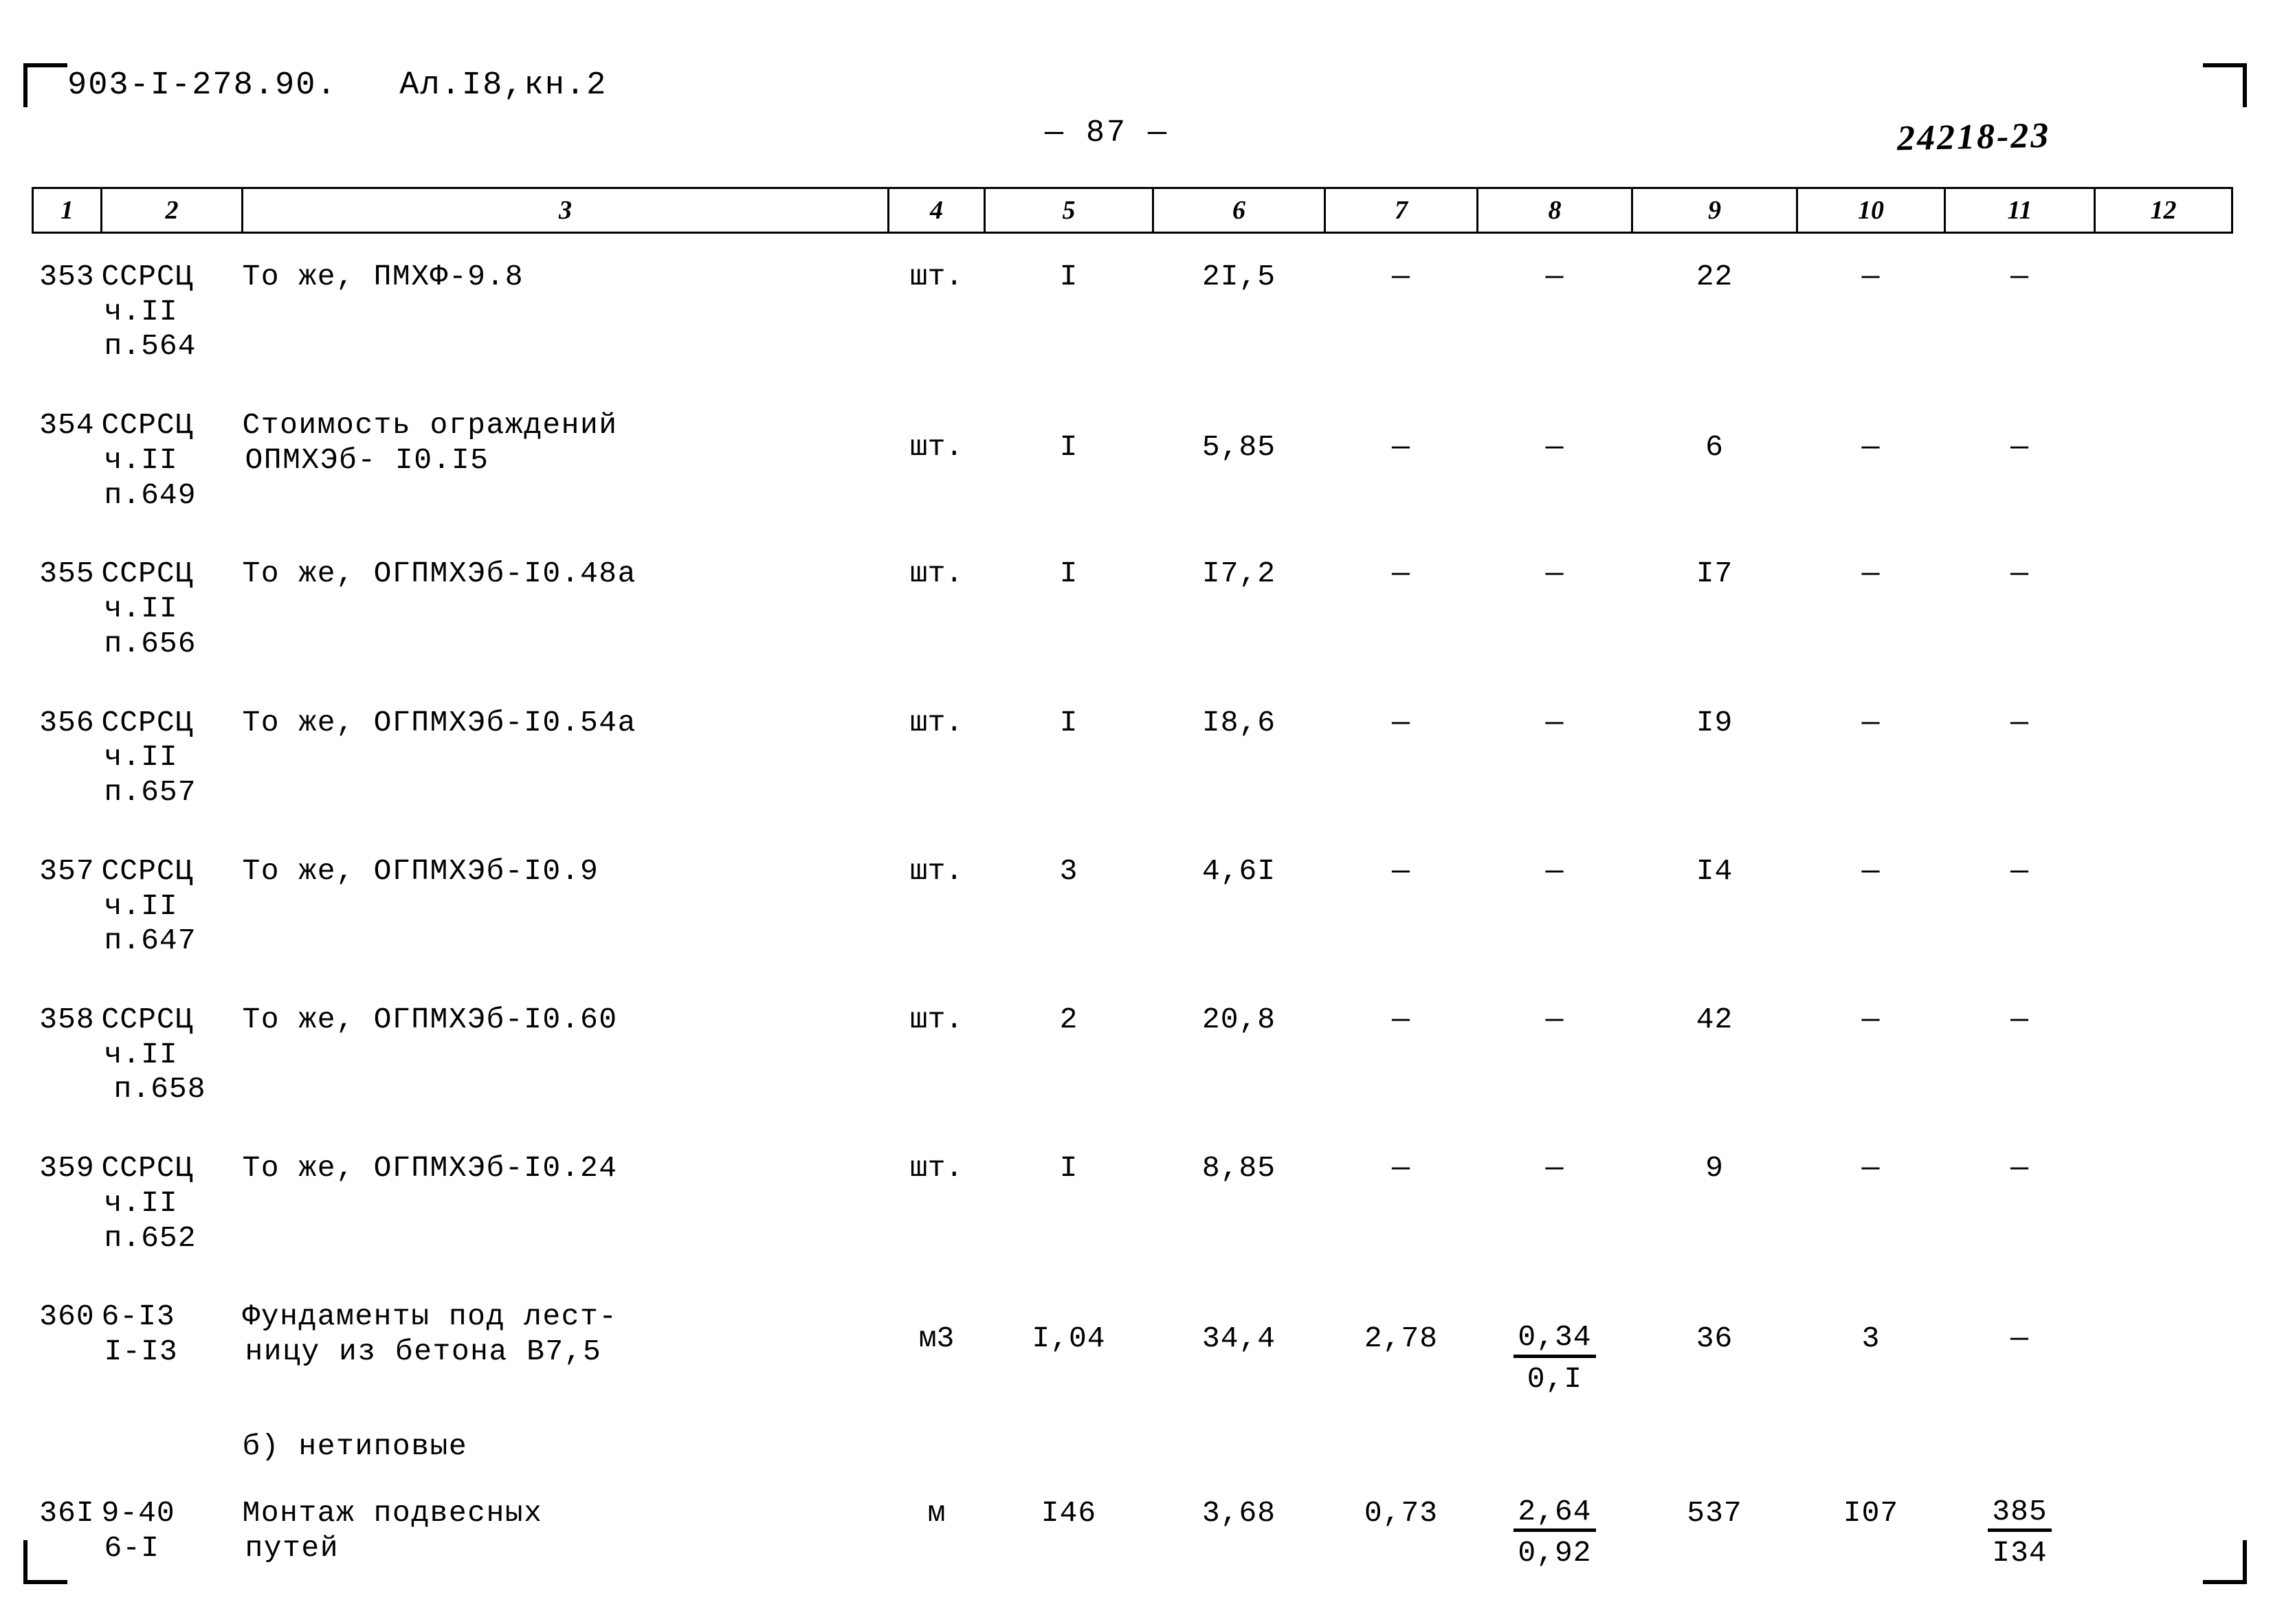  Describe the element at coordinates (2020, 1553) in the screenshot. I see `fraction-denominator: I34` at that location.